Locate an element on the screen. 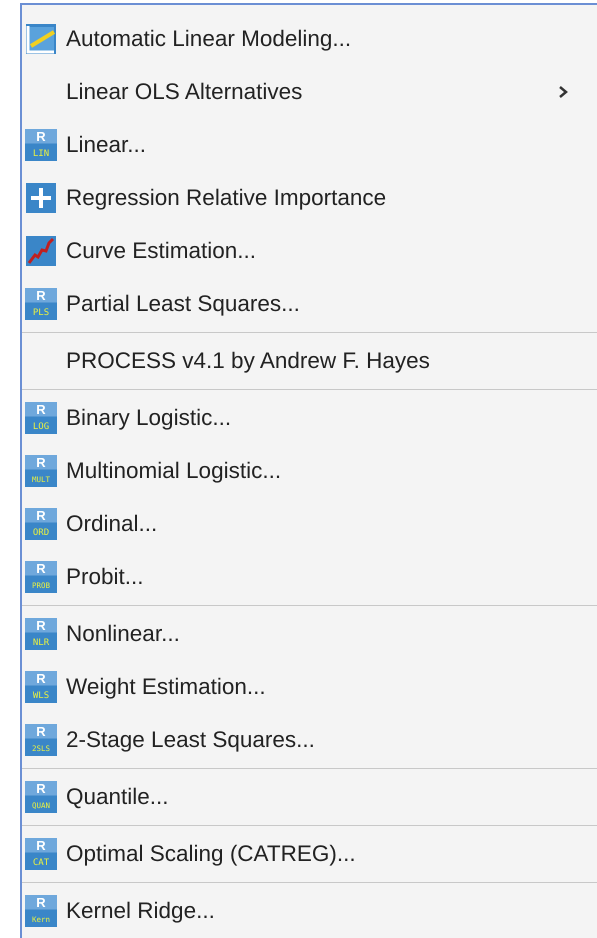 Image resolution: width=597 pixels, height=938 pixels. r-badge-icon: R CAT is located at coordinates (41, 854).